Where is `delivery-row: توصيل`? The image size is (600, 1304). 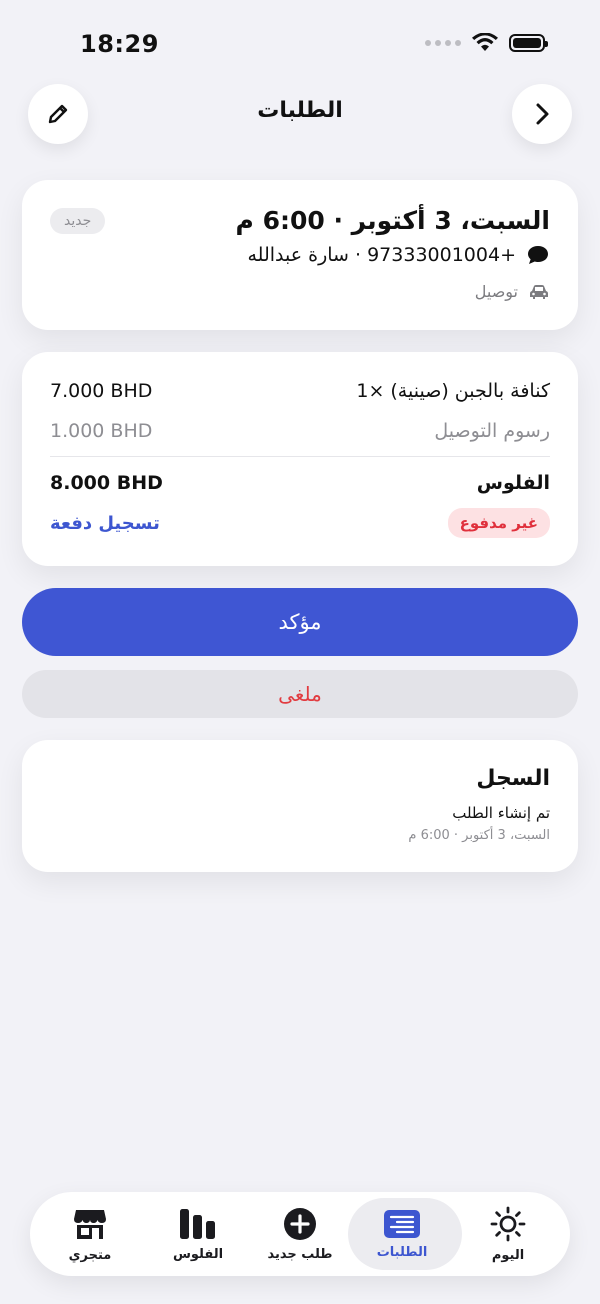 delivery-row: توصيل is located at coordinates (512, 291).